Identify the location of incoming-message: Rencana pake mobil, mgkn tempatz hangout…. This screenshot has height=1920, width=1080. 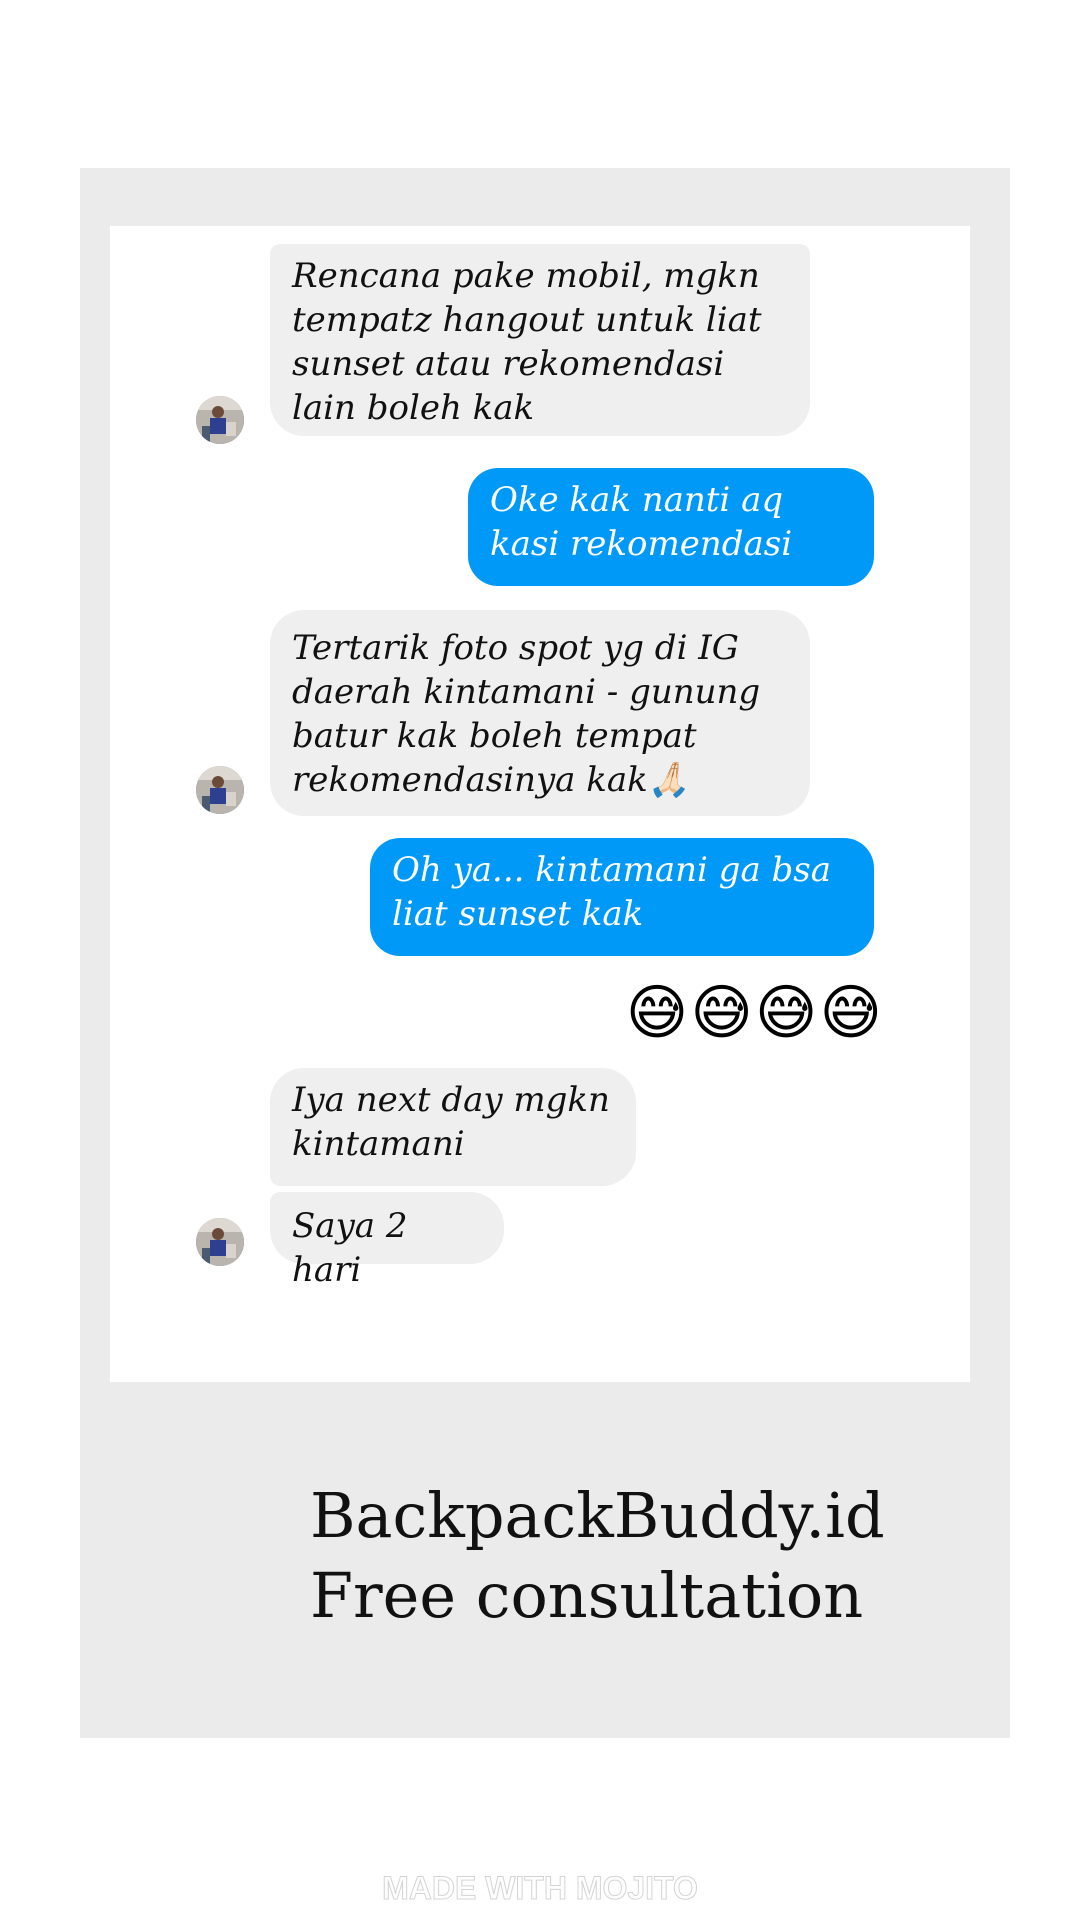
(540, 340).